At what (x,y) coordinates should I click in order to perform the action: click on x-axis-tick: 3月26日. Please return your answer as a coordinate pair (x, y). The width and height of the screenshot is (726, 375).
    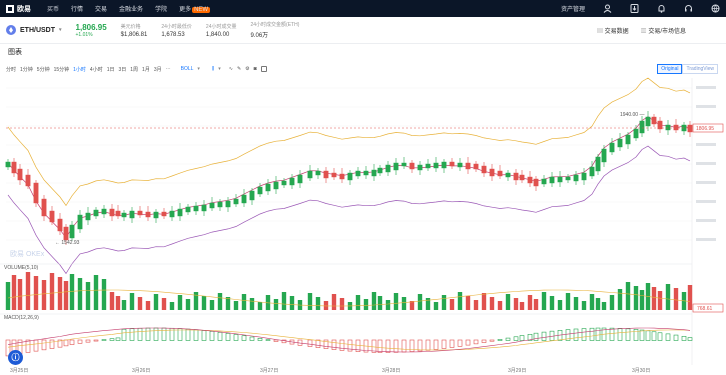
    Looking at the image, I should click on (141, 371).